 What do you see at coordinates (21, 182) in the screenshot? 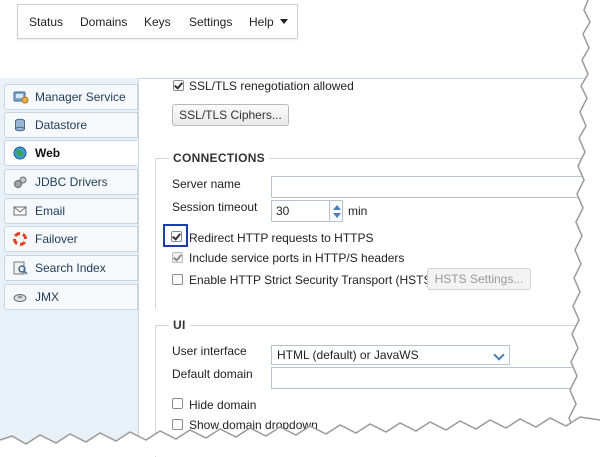
I see `jdbc-drivers-icon` at bounding box center [21, 182].